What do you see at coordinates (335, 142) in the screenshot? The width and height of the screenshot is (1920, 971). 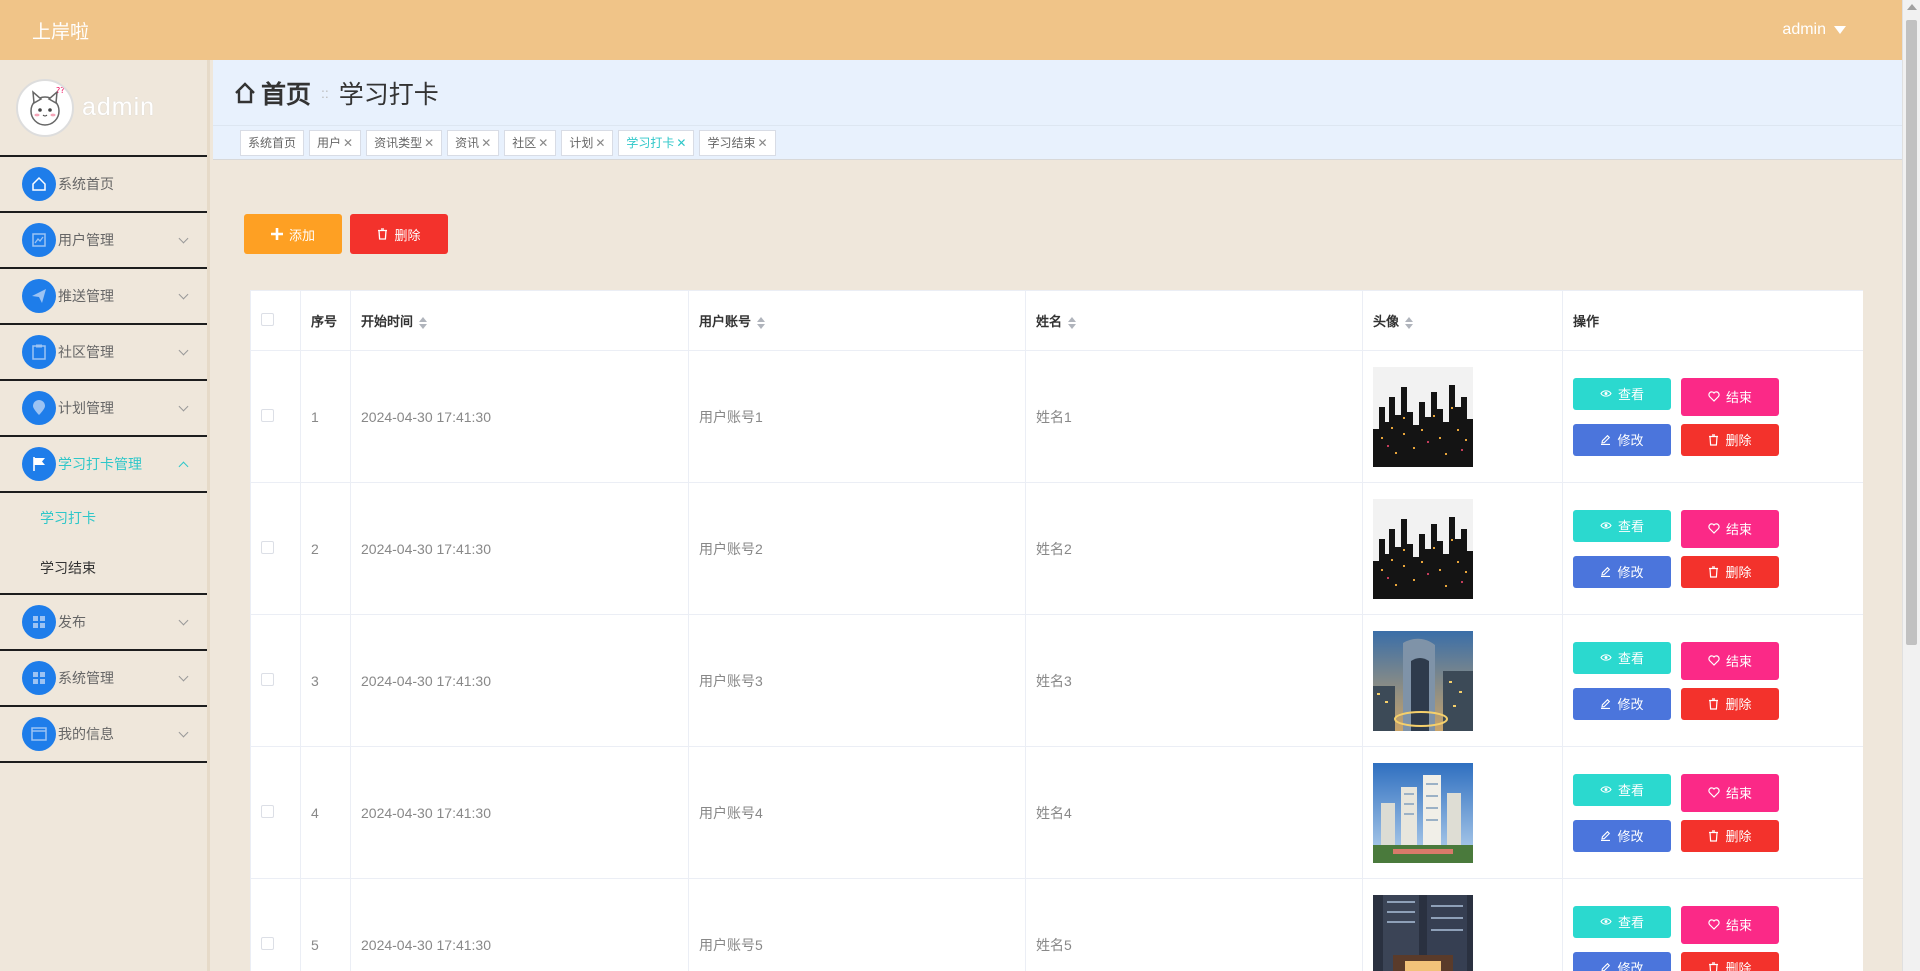 I see `tag-user: 用户 ✕` at bounding box center [335, 142].